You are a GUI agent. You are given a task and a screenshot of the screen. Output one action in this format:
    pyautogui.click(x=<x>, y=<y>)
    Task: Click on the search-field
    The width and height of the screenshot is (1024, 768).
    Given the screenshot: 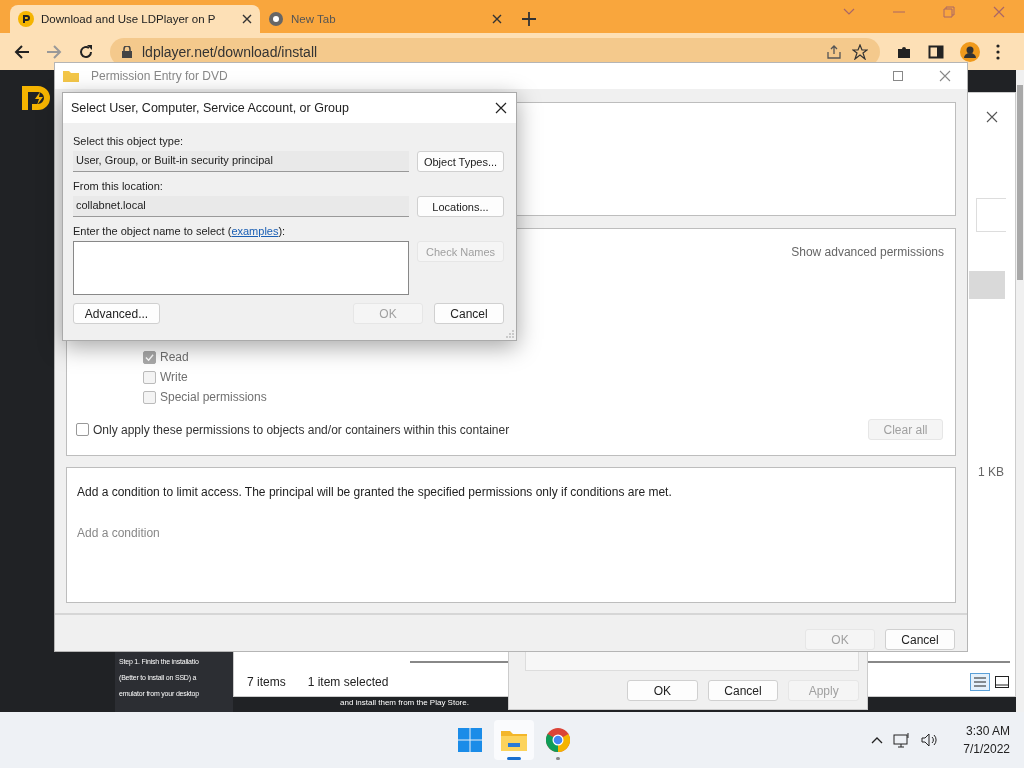 What is the action you would take?
    pyautogui.click(x=991, y=215)
    